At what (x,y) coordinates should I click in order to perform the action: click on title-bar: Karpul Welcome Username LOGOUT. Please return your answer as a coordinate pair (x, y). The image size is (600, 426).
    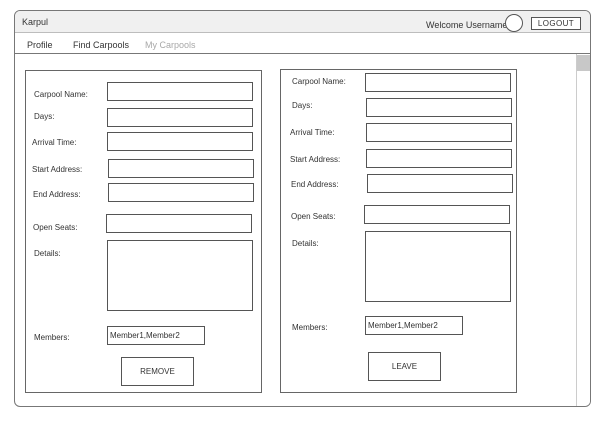
    Looking at the image, I should click on (302, 22).